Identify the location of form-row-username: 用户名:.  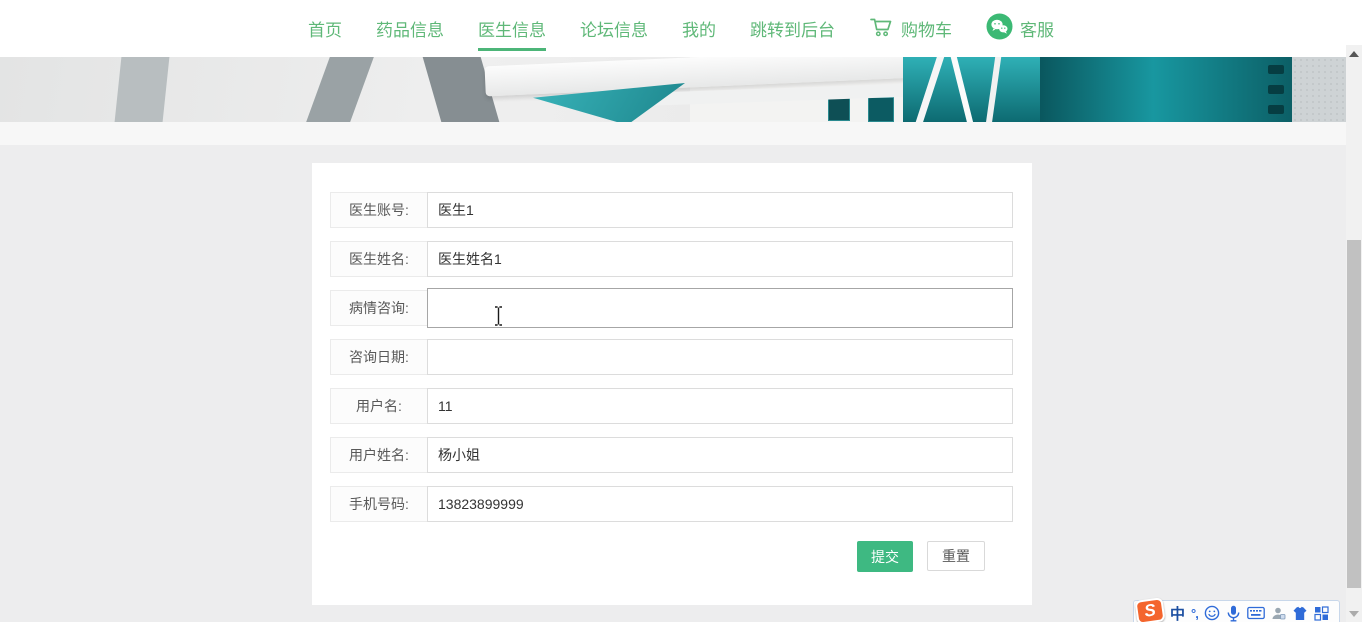
(671, 406).